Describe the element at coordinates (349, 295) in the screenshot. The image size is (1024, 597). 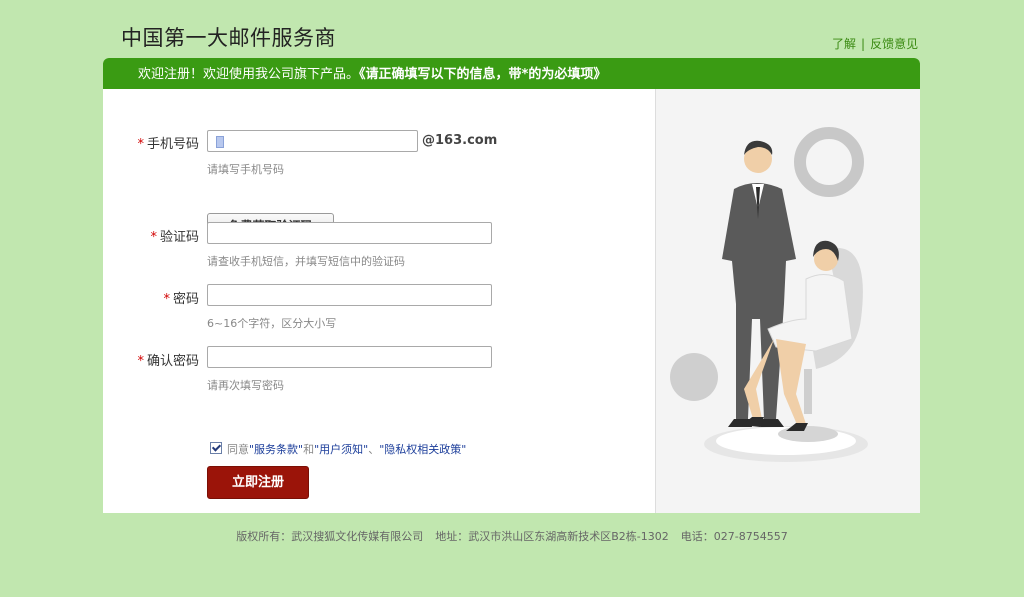
I see `password-input` at that location.